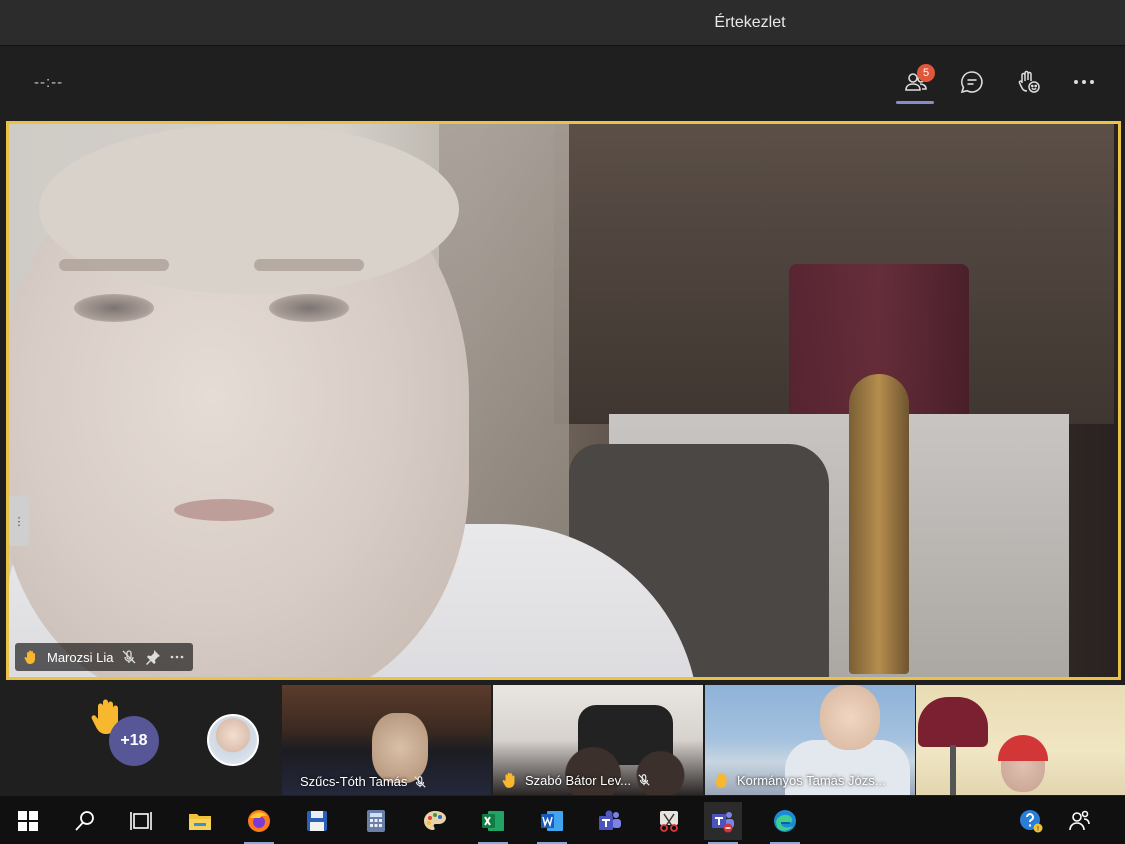 This screenshot has width=1125, height=844. I want to click on firefox-icon, so click(259, 821).